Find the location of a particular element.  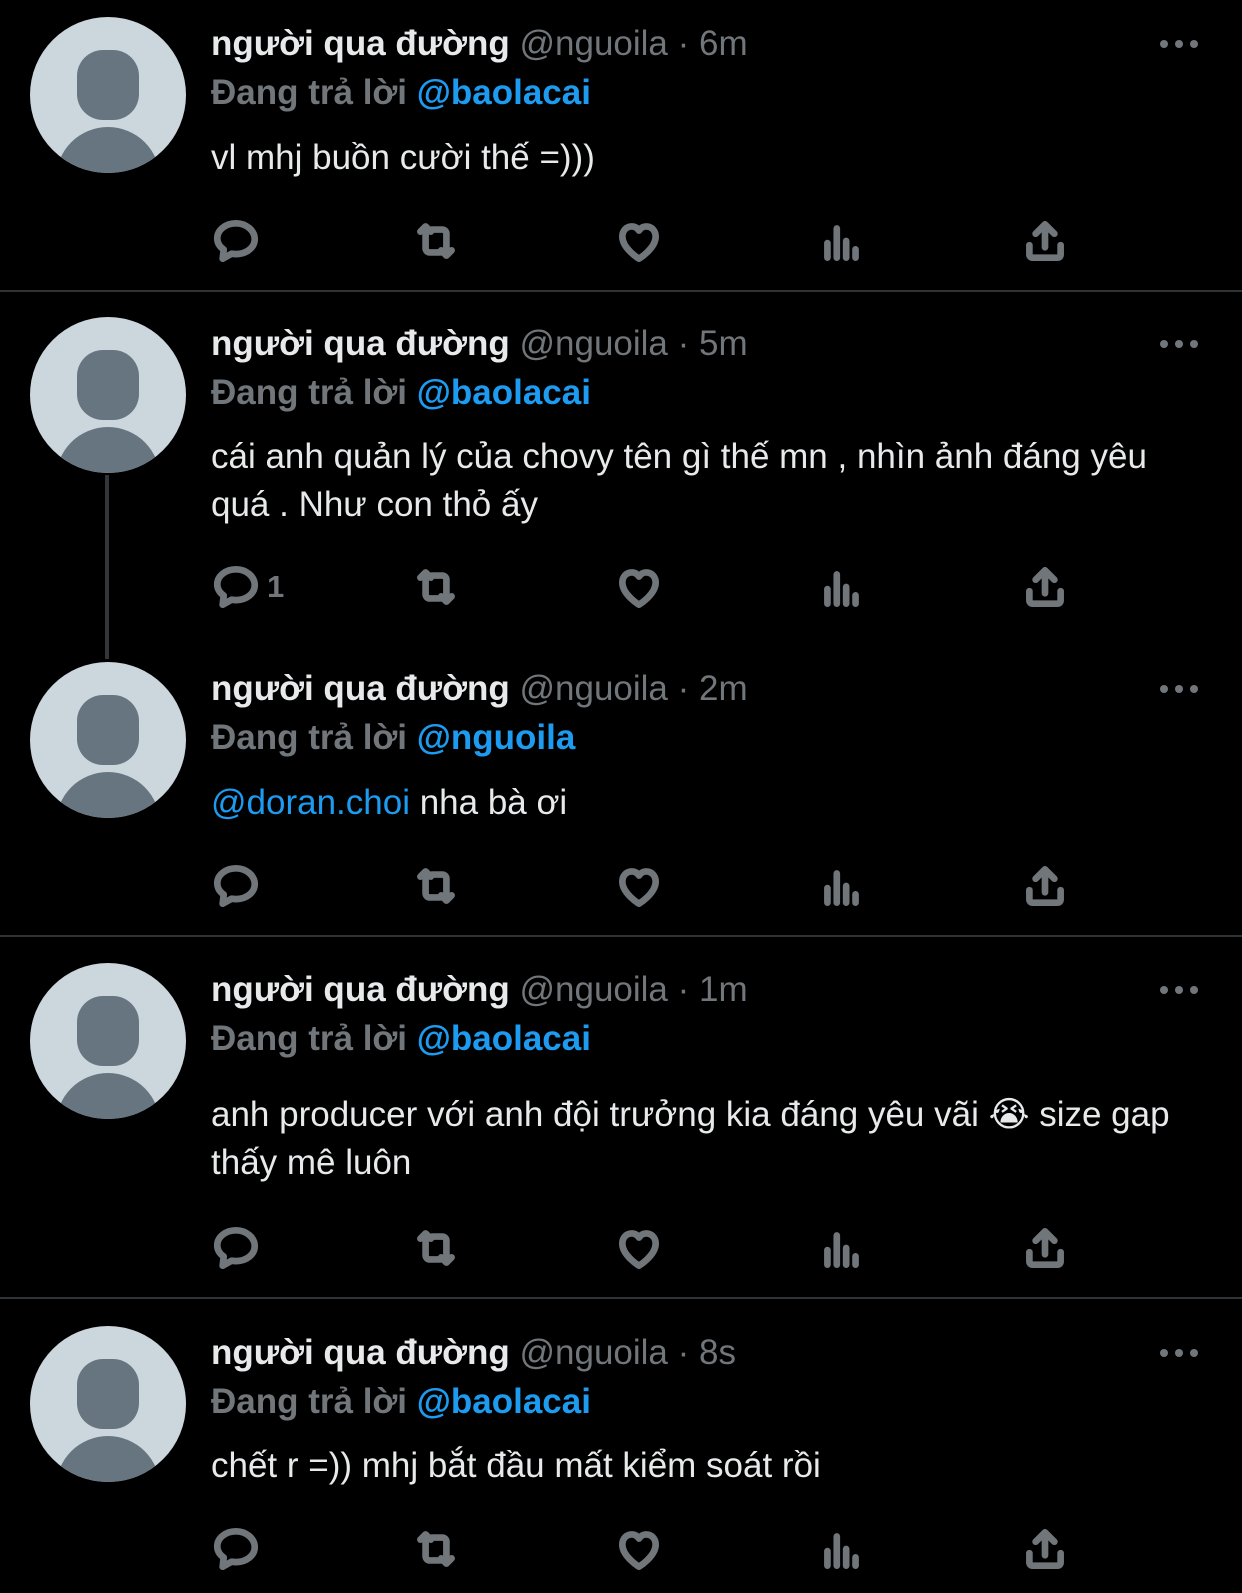

tweet-header: người qua đường @nguoila · 5m is located at coordinates (479, 344).